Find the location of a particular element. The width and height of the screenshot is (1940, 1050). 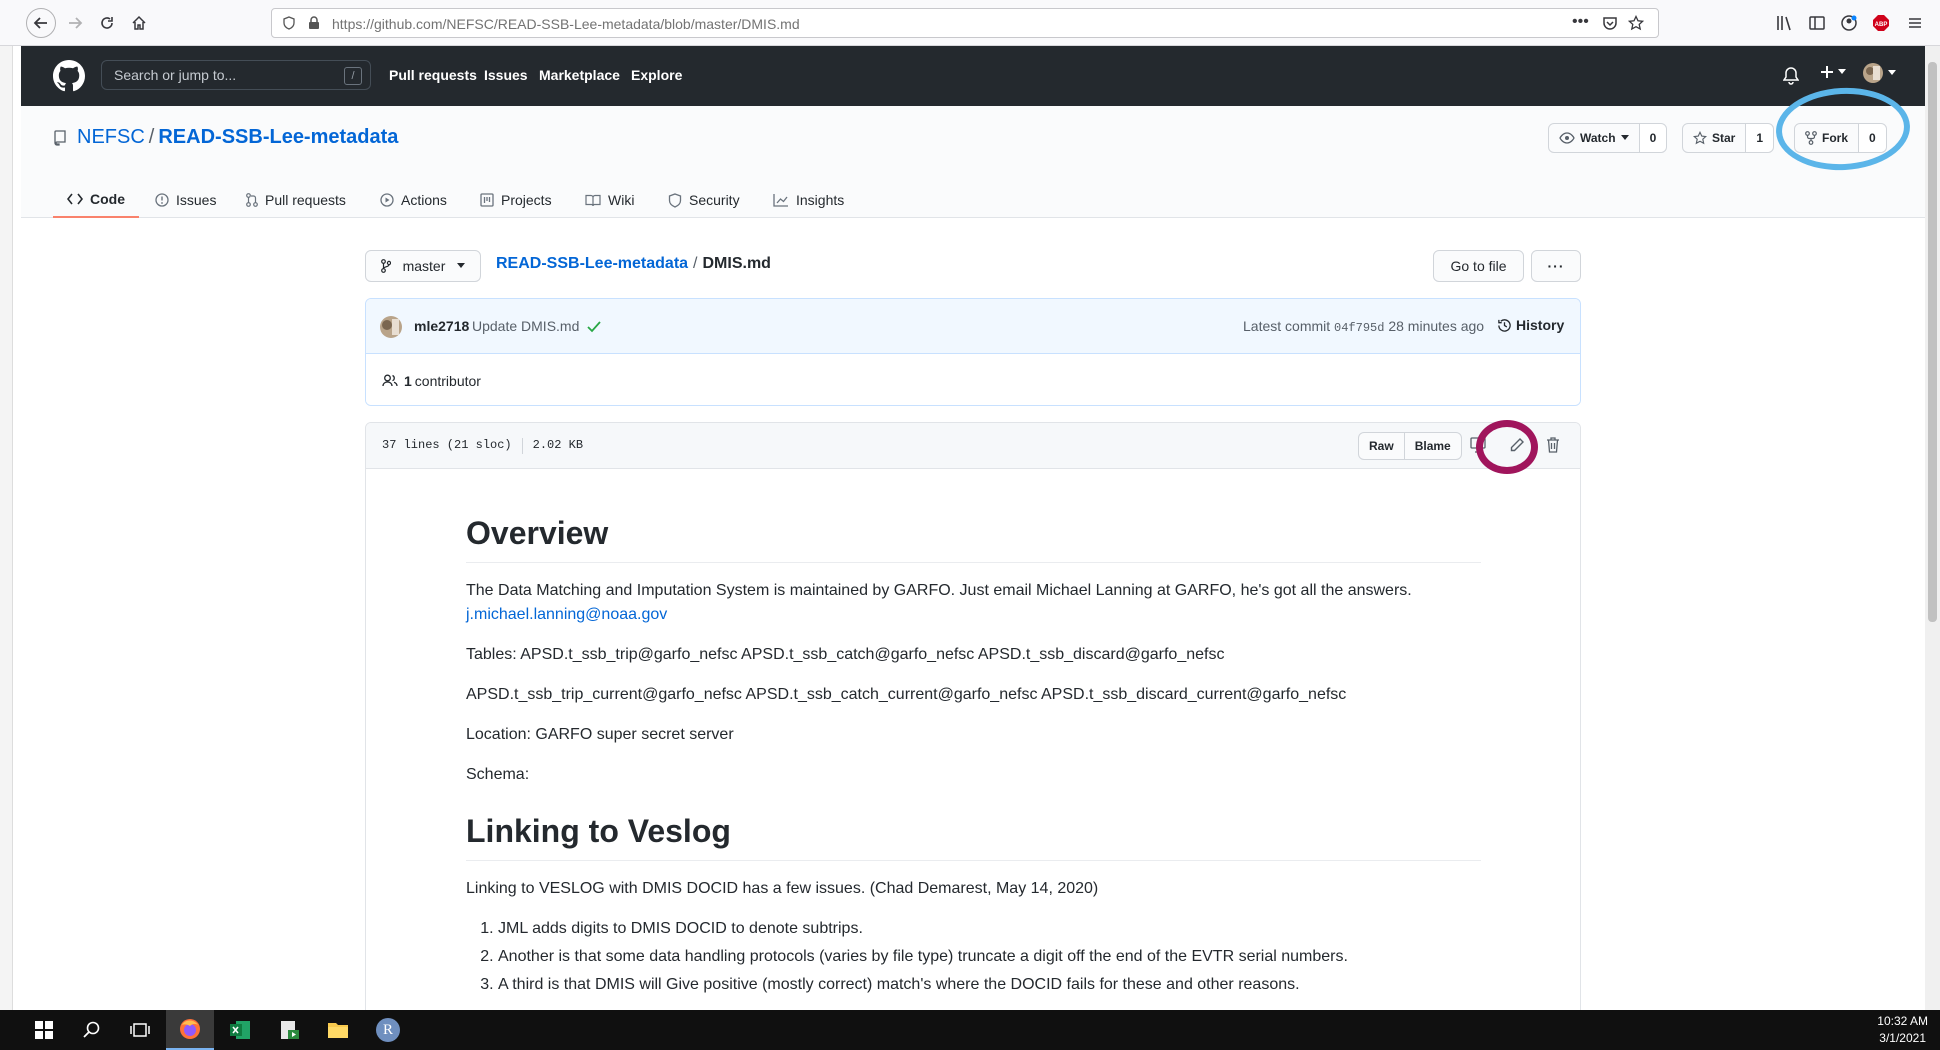

sidebar-icon is located at coordinates (1817, 23).